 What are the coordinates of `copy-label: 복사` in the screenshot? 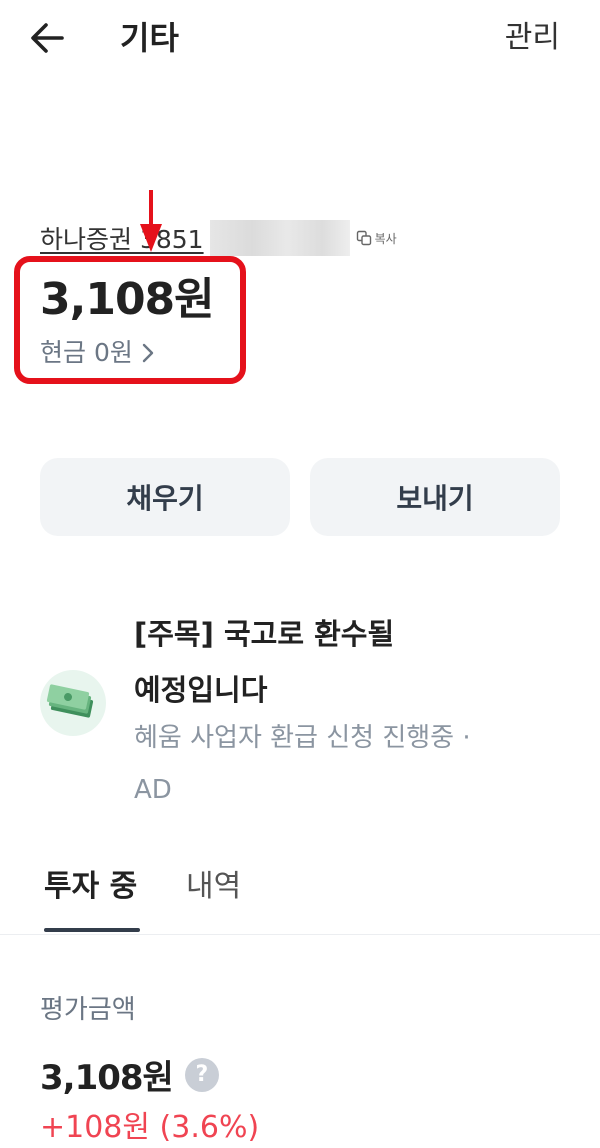 It's located at (385, 238).